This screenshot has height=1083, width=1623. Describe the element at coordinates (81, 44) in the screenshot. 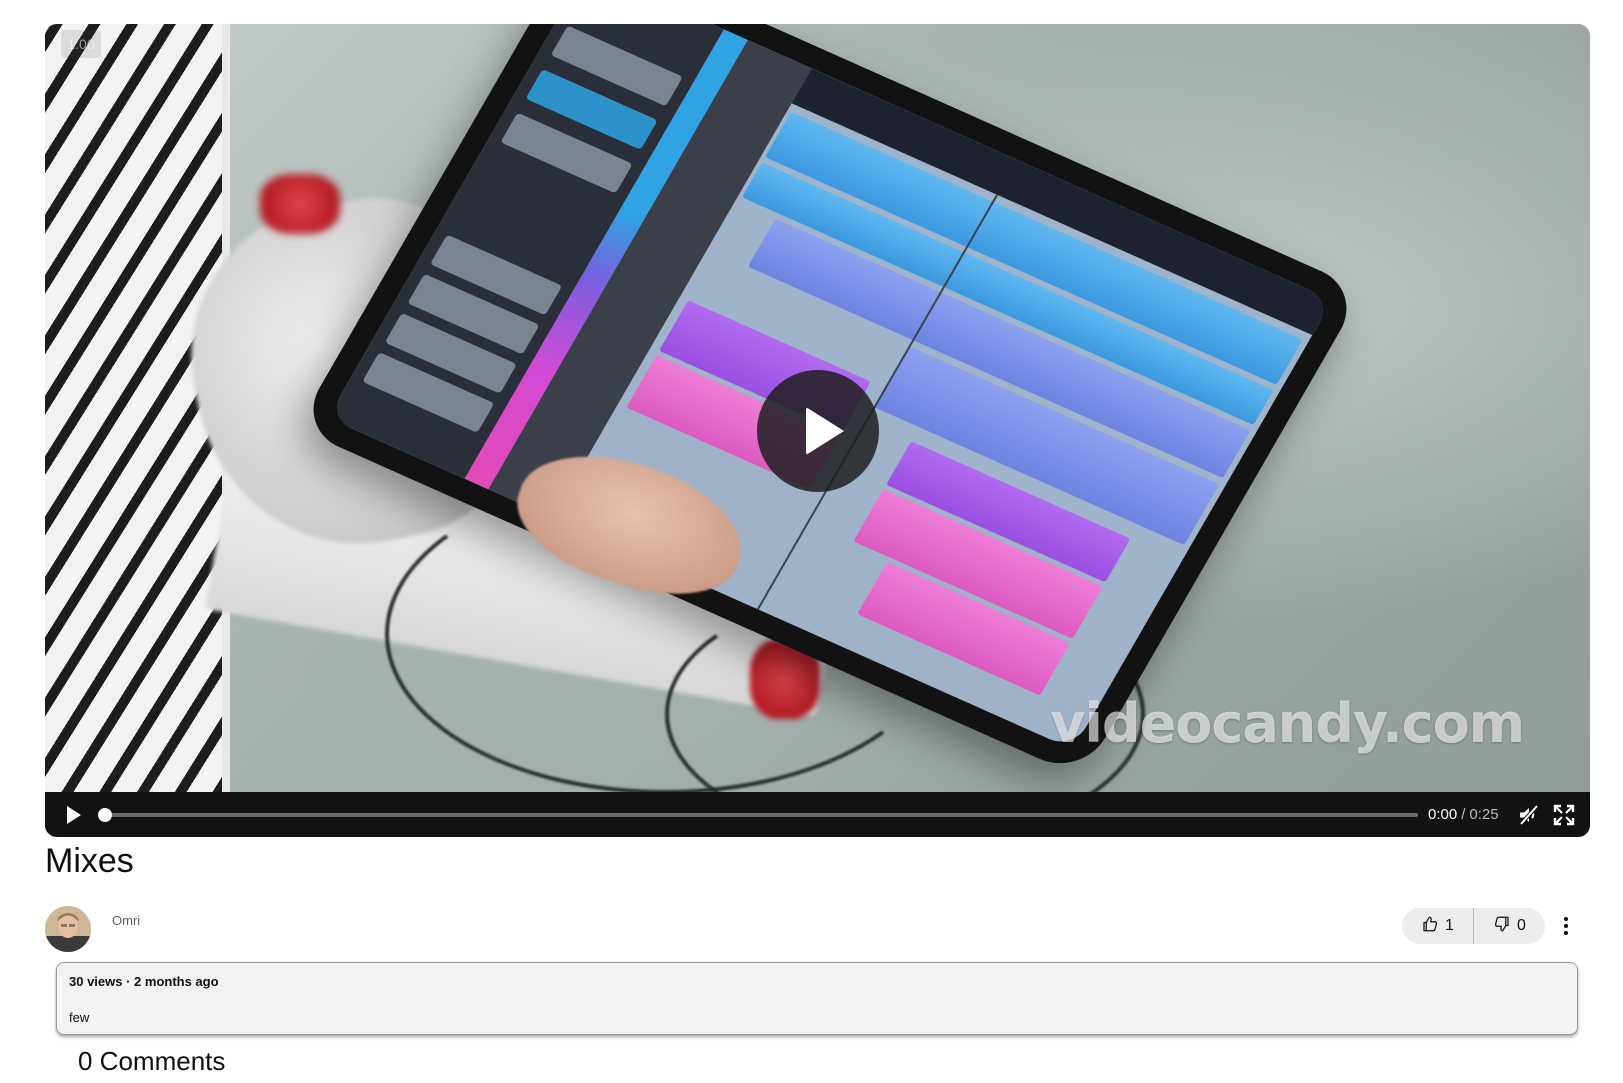

I see `playback-speed-badge: 1.00` at that location.